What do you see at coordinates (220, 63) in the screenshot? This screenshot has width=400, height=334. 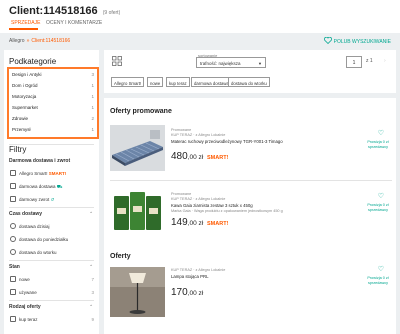 I see `sort-value: trafność: największa` at bounding box center [220, 63].